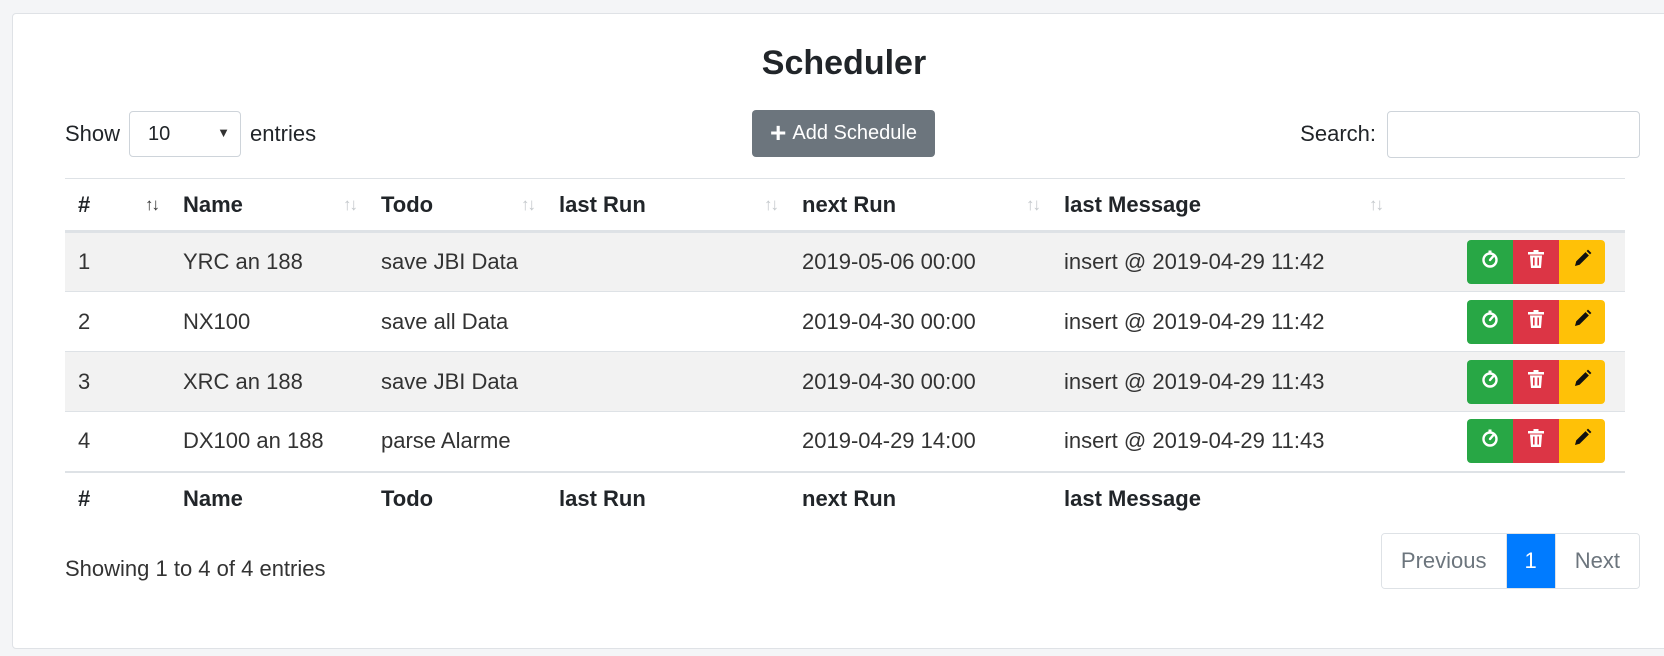 Image resolution: width=1664 pixels, height=656 pixels. What do you see at coordinates (920, 441) in the screenshot?
I see `cell-next-run: 2019-04-29 14:00` at bounding box center [920, 441].